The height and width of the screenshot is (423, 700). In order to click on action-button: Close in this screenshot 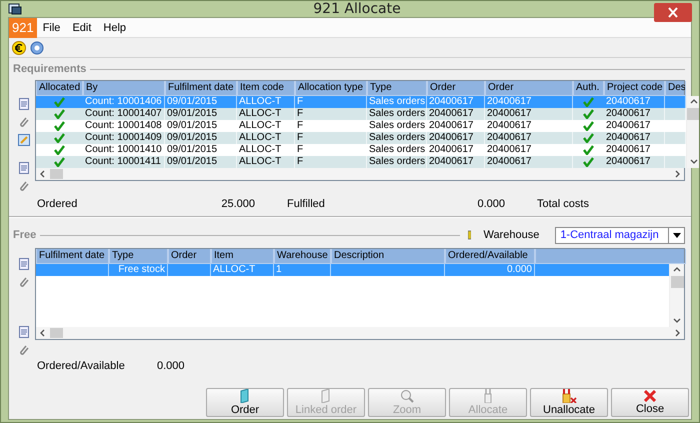, I will do `click(650, 402)`.